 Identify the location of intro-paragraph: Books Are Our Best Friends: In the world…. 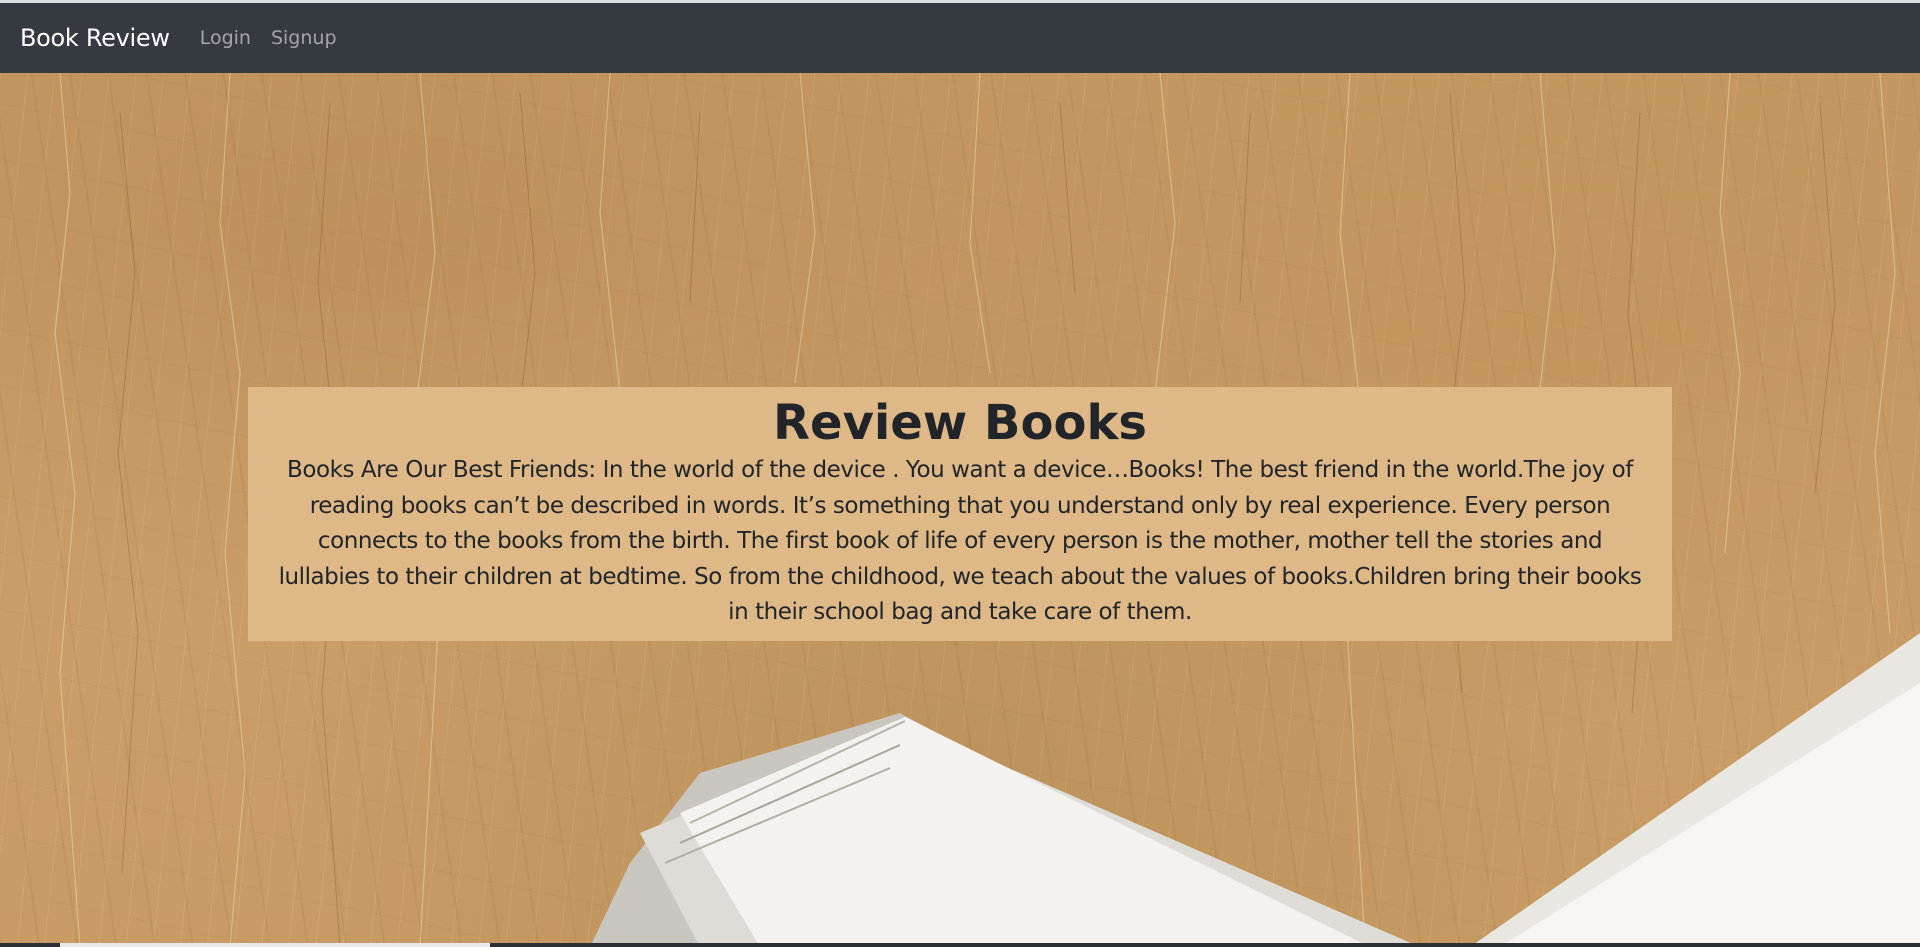
(960, 541).